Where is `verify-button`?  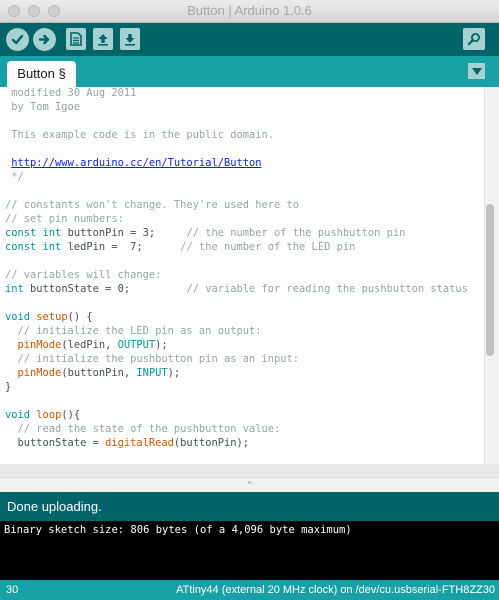 verify-button is located at coordinates (17, 39).